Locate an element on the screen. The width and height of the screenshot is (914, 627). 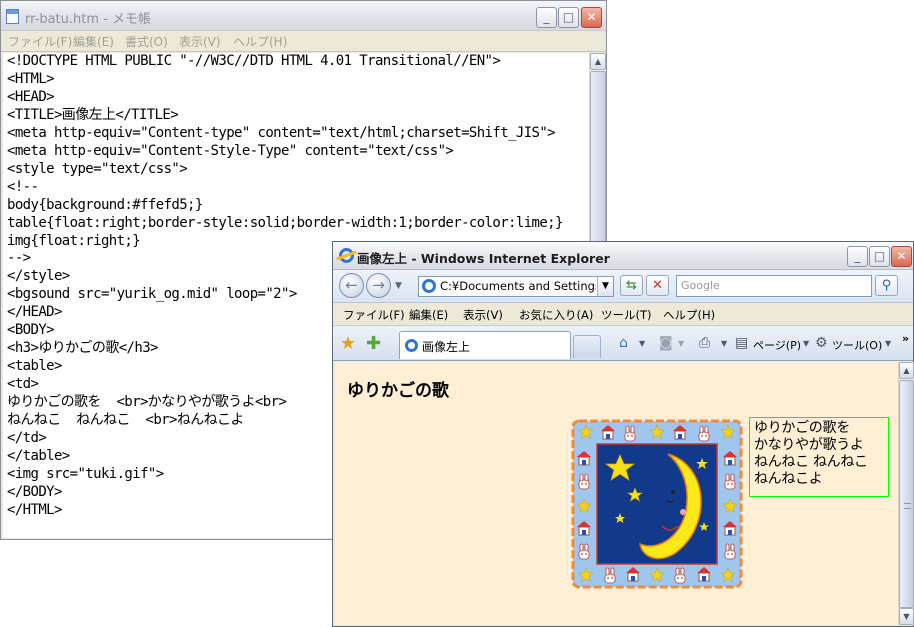
address-text: C:¥Documents and Settings¥hi is located at coordinates (518, 286).